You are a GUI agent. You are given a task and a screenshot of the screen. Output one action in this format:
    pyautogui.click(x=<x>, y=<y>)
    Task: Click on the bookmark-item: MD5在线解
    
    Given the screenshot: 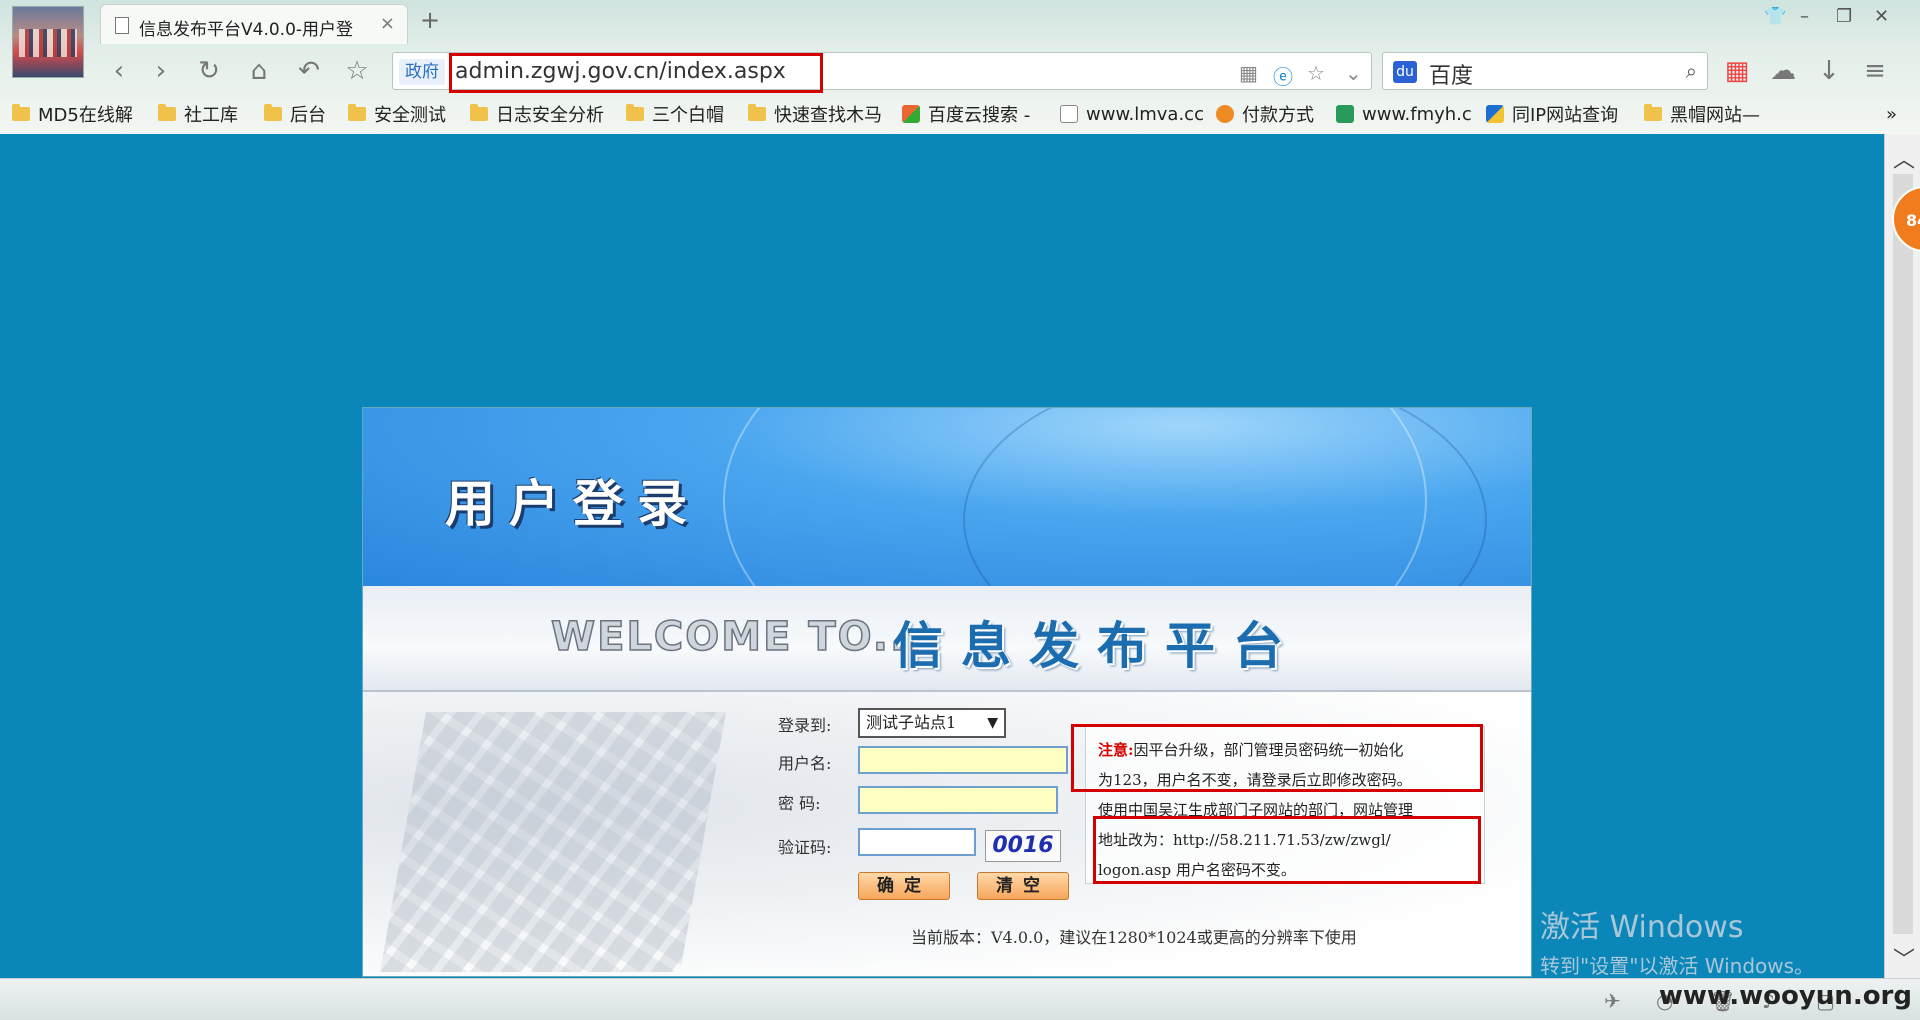 What is the action you would take?
    pyautogui.click(x=72, y=114)
    